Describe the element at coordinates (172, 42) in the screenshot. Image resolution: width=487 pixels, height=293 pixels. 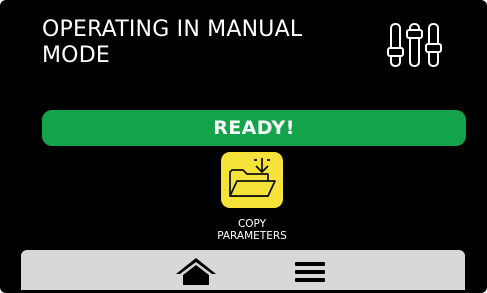
I see `page-title: OPERATING IN MANUAL MODE` at that location.